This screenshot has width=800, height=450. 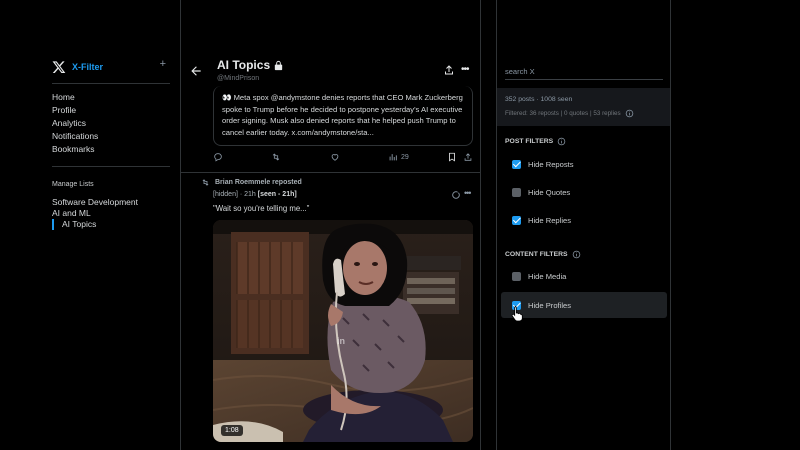 What do you see at coordinates (330, 172) in the screenshot?
I see `tweet-divider` at bounding box center [330, 172].